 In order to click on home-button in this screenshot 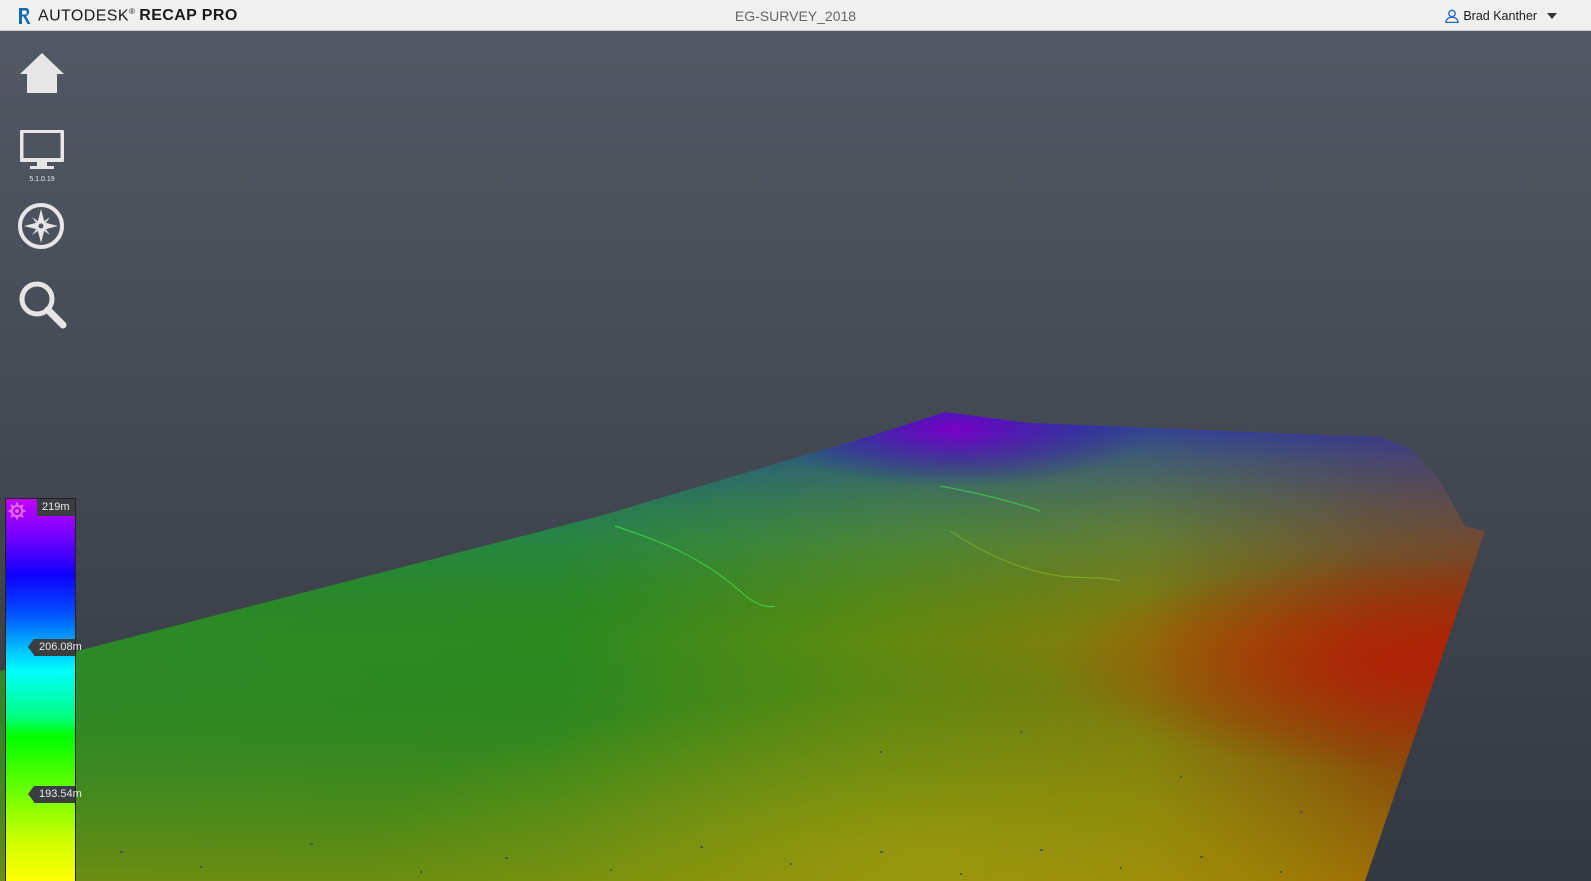, I will do `click(42, 74)`.